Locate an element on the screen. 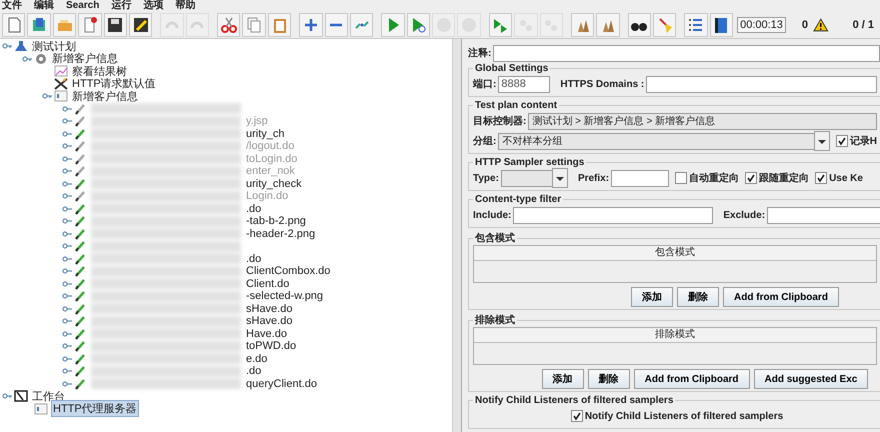  action-button: Add suggested Exc is located at coordinates (811, 379).